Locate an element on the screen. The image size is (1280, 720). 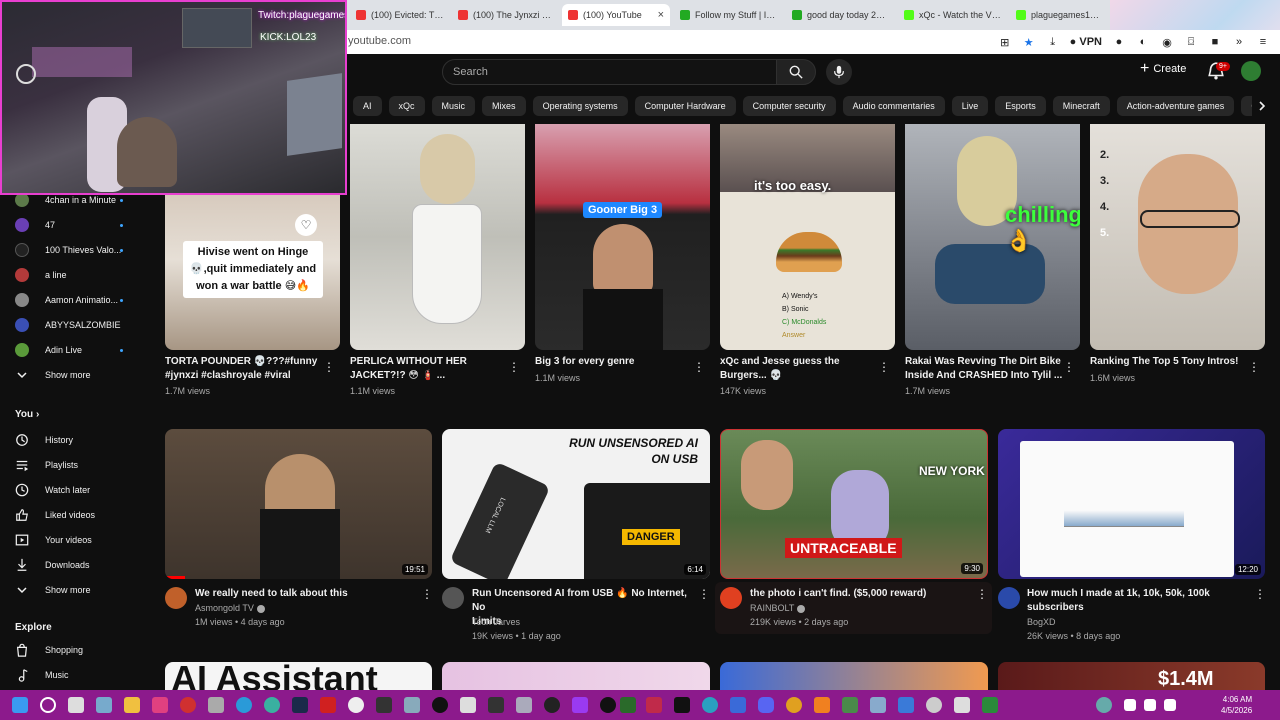
browser-tab-active: (100) YouTube × is located at coordinates (616, 15).